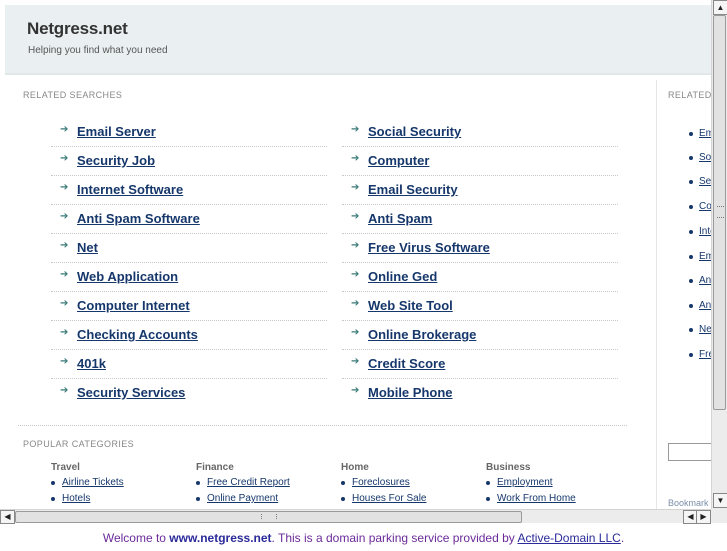 The width and height of the screenshot is (727, 551). What do you see at coordinates (705, 157) in the screenshot?
I see `side-link: Soc` at bounding box center [705, 157].